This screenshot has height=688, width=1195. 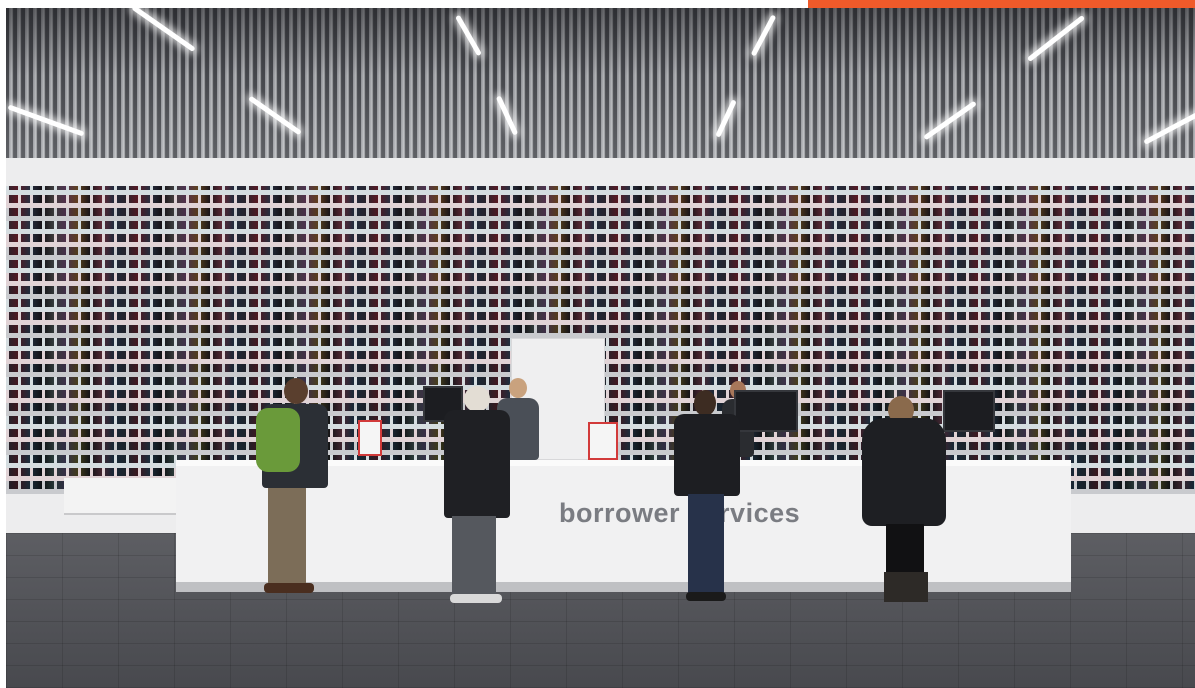 I want to click on patron-elderly-cane, so click(x=478, y=496).